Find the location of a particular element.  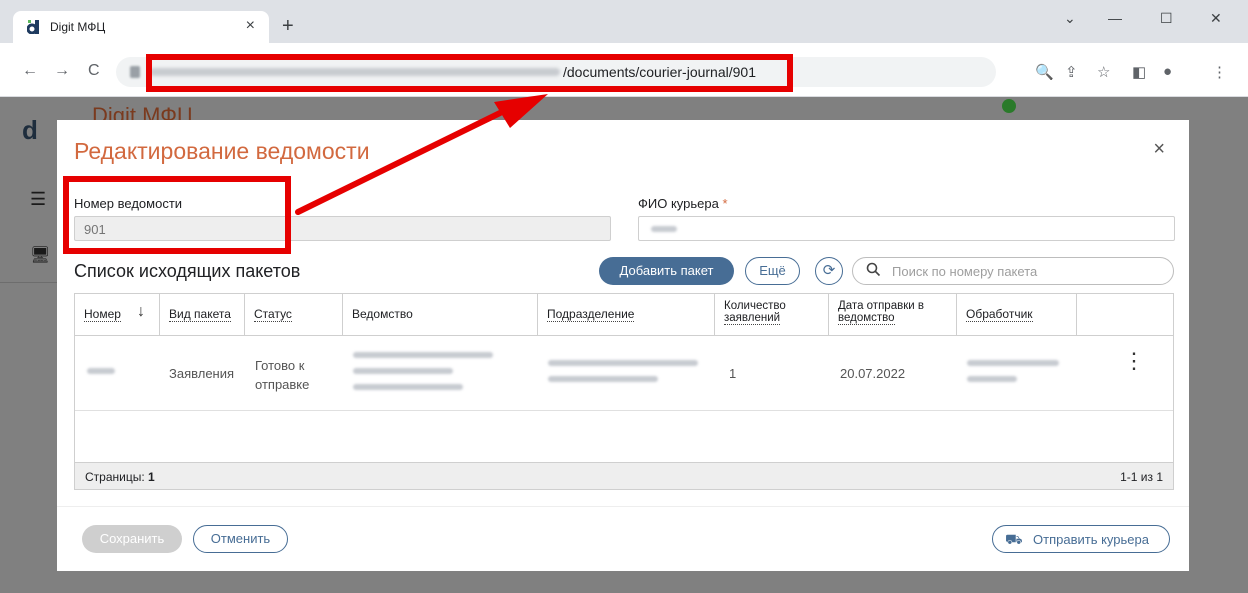

close-window-button: ✕ is located at coordinates (1216, 18).